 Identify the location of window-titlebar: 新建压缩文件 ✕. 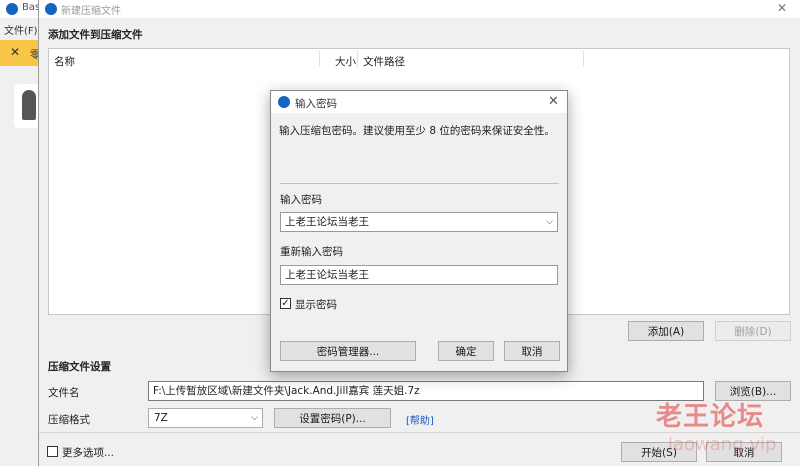
(419, 9).